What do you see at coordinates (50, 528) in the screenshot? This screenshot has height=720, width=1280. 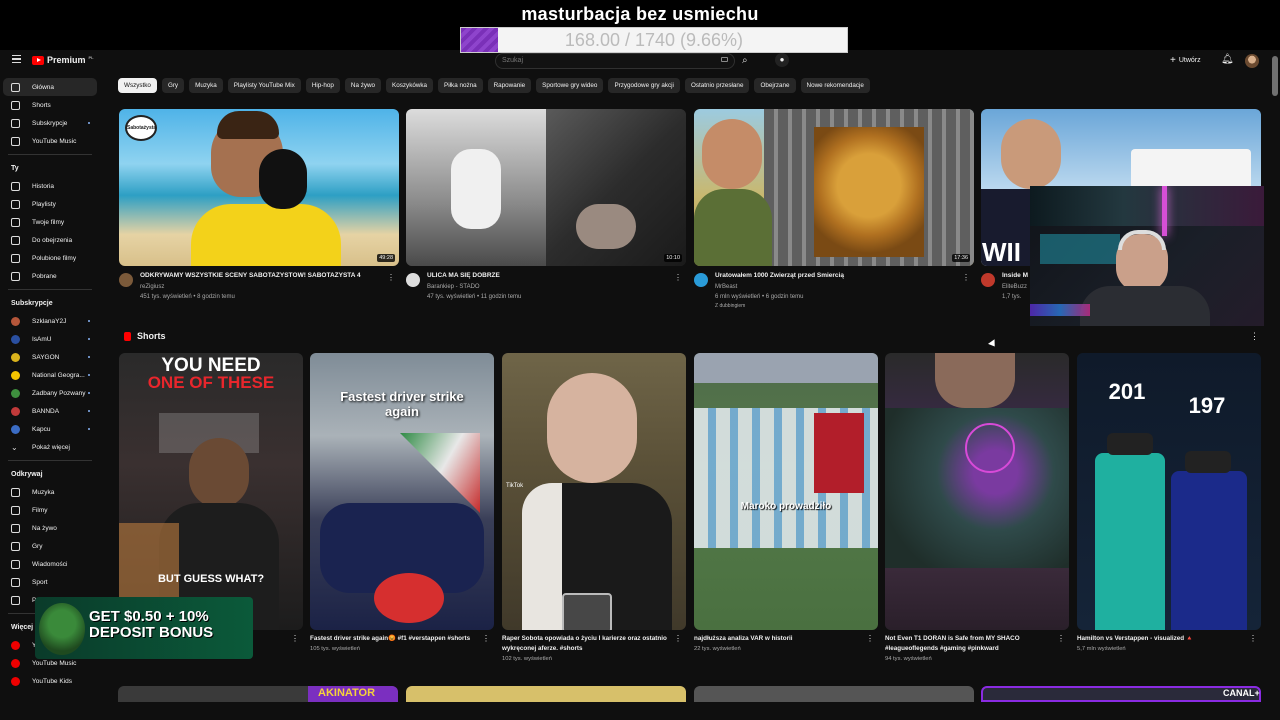 I see `sidebar-item-na-ywo: Na żywo` at bounding box center [50, 528].